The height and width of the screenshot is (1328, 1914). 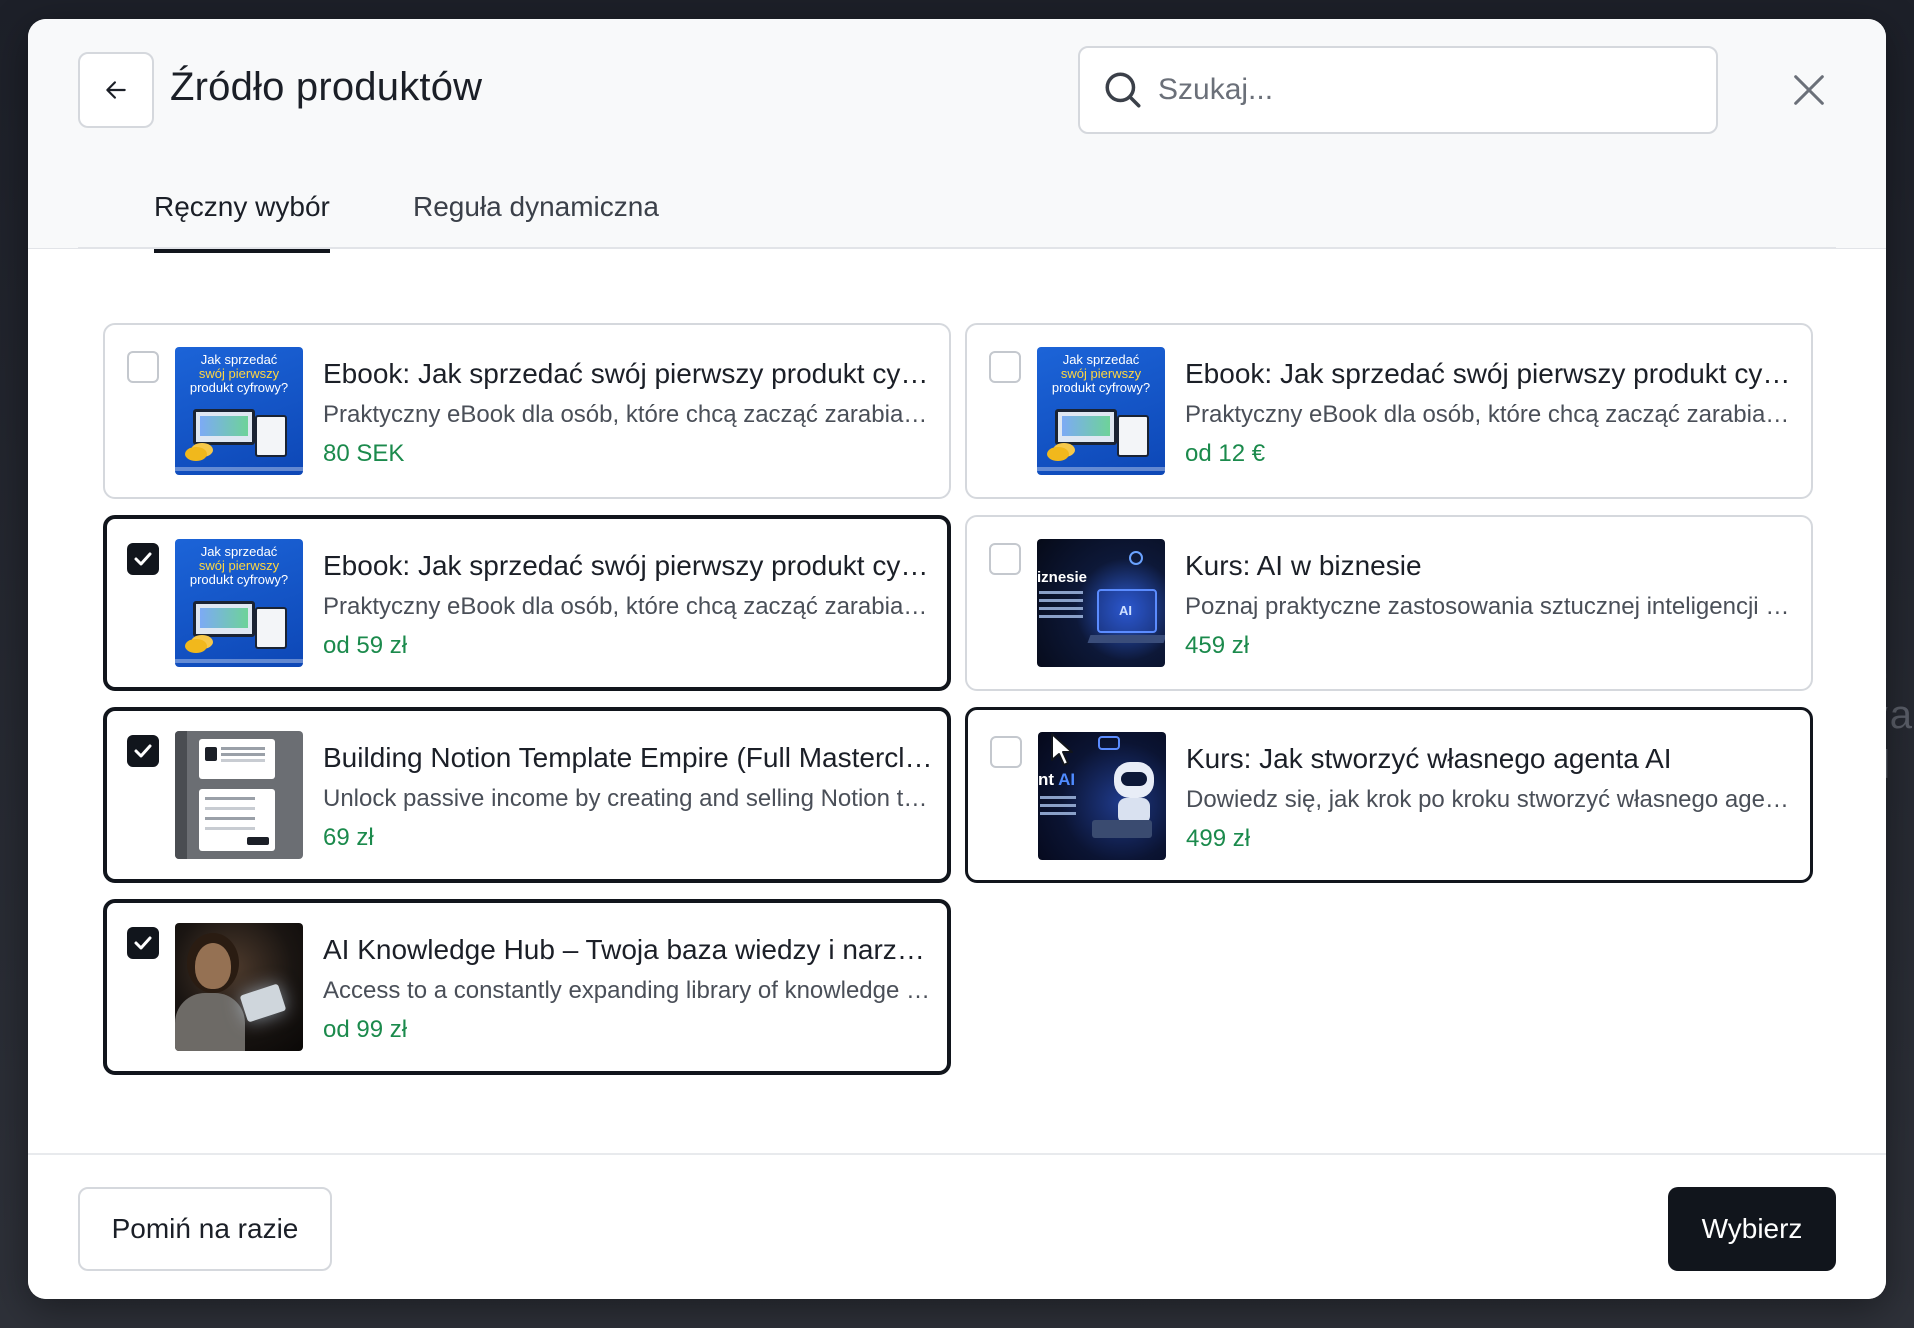 What do you see at coordinates (1752, 1229) in the screenshot?
I see `choose-button: Wybierz` at bounding box center [1752, 1229].